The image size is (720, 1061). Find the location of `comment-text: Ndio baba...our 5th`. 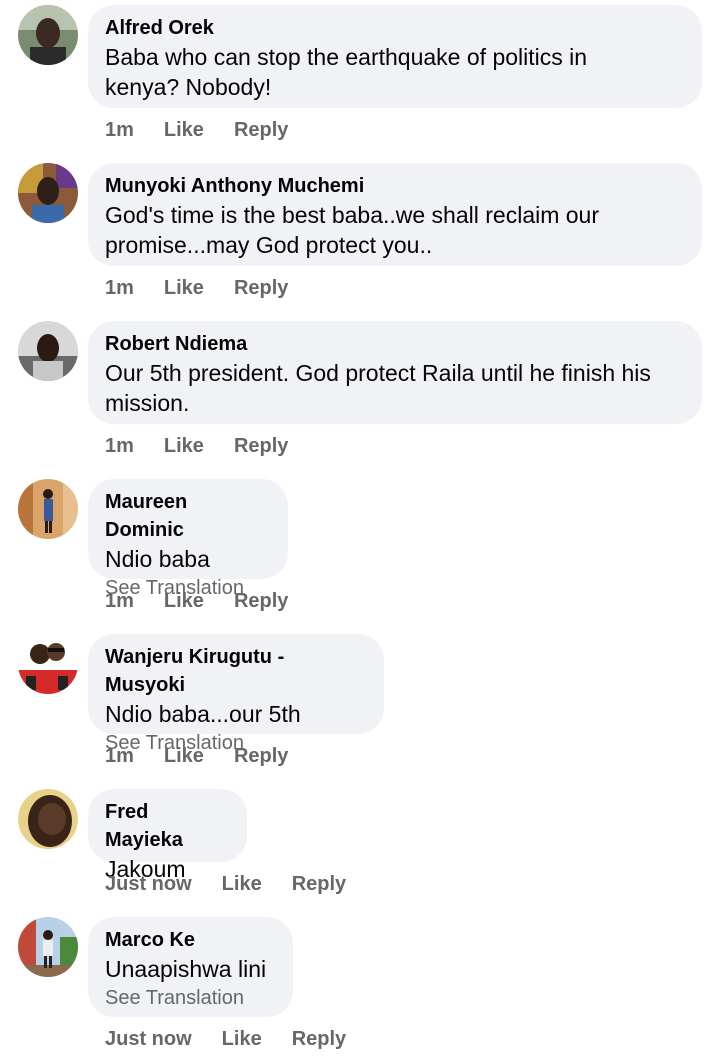

comment-text: Ndio baba...our 5th is located at coordinates (203, 714).